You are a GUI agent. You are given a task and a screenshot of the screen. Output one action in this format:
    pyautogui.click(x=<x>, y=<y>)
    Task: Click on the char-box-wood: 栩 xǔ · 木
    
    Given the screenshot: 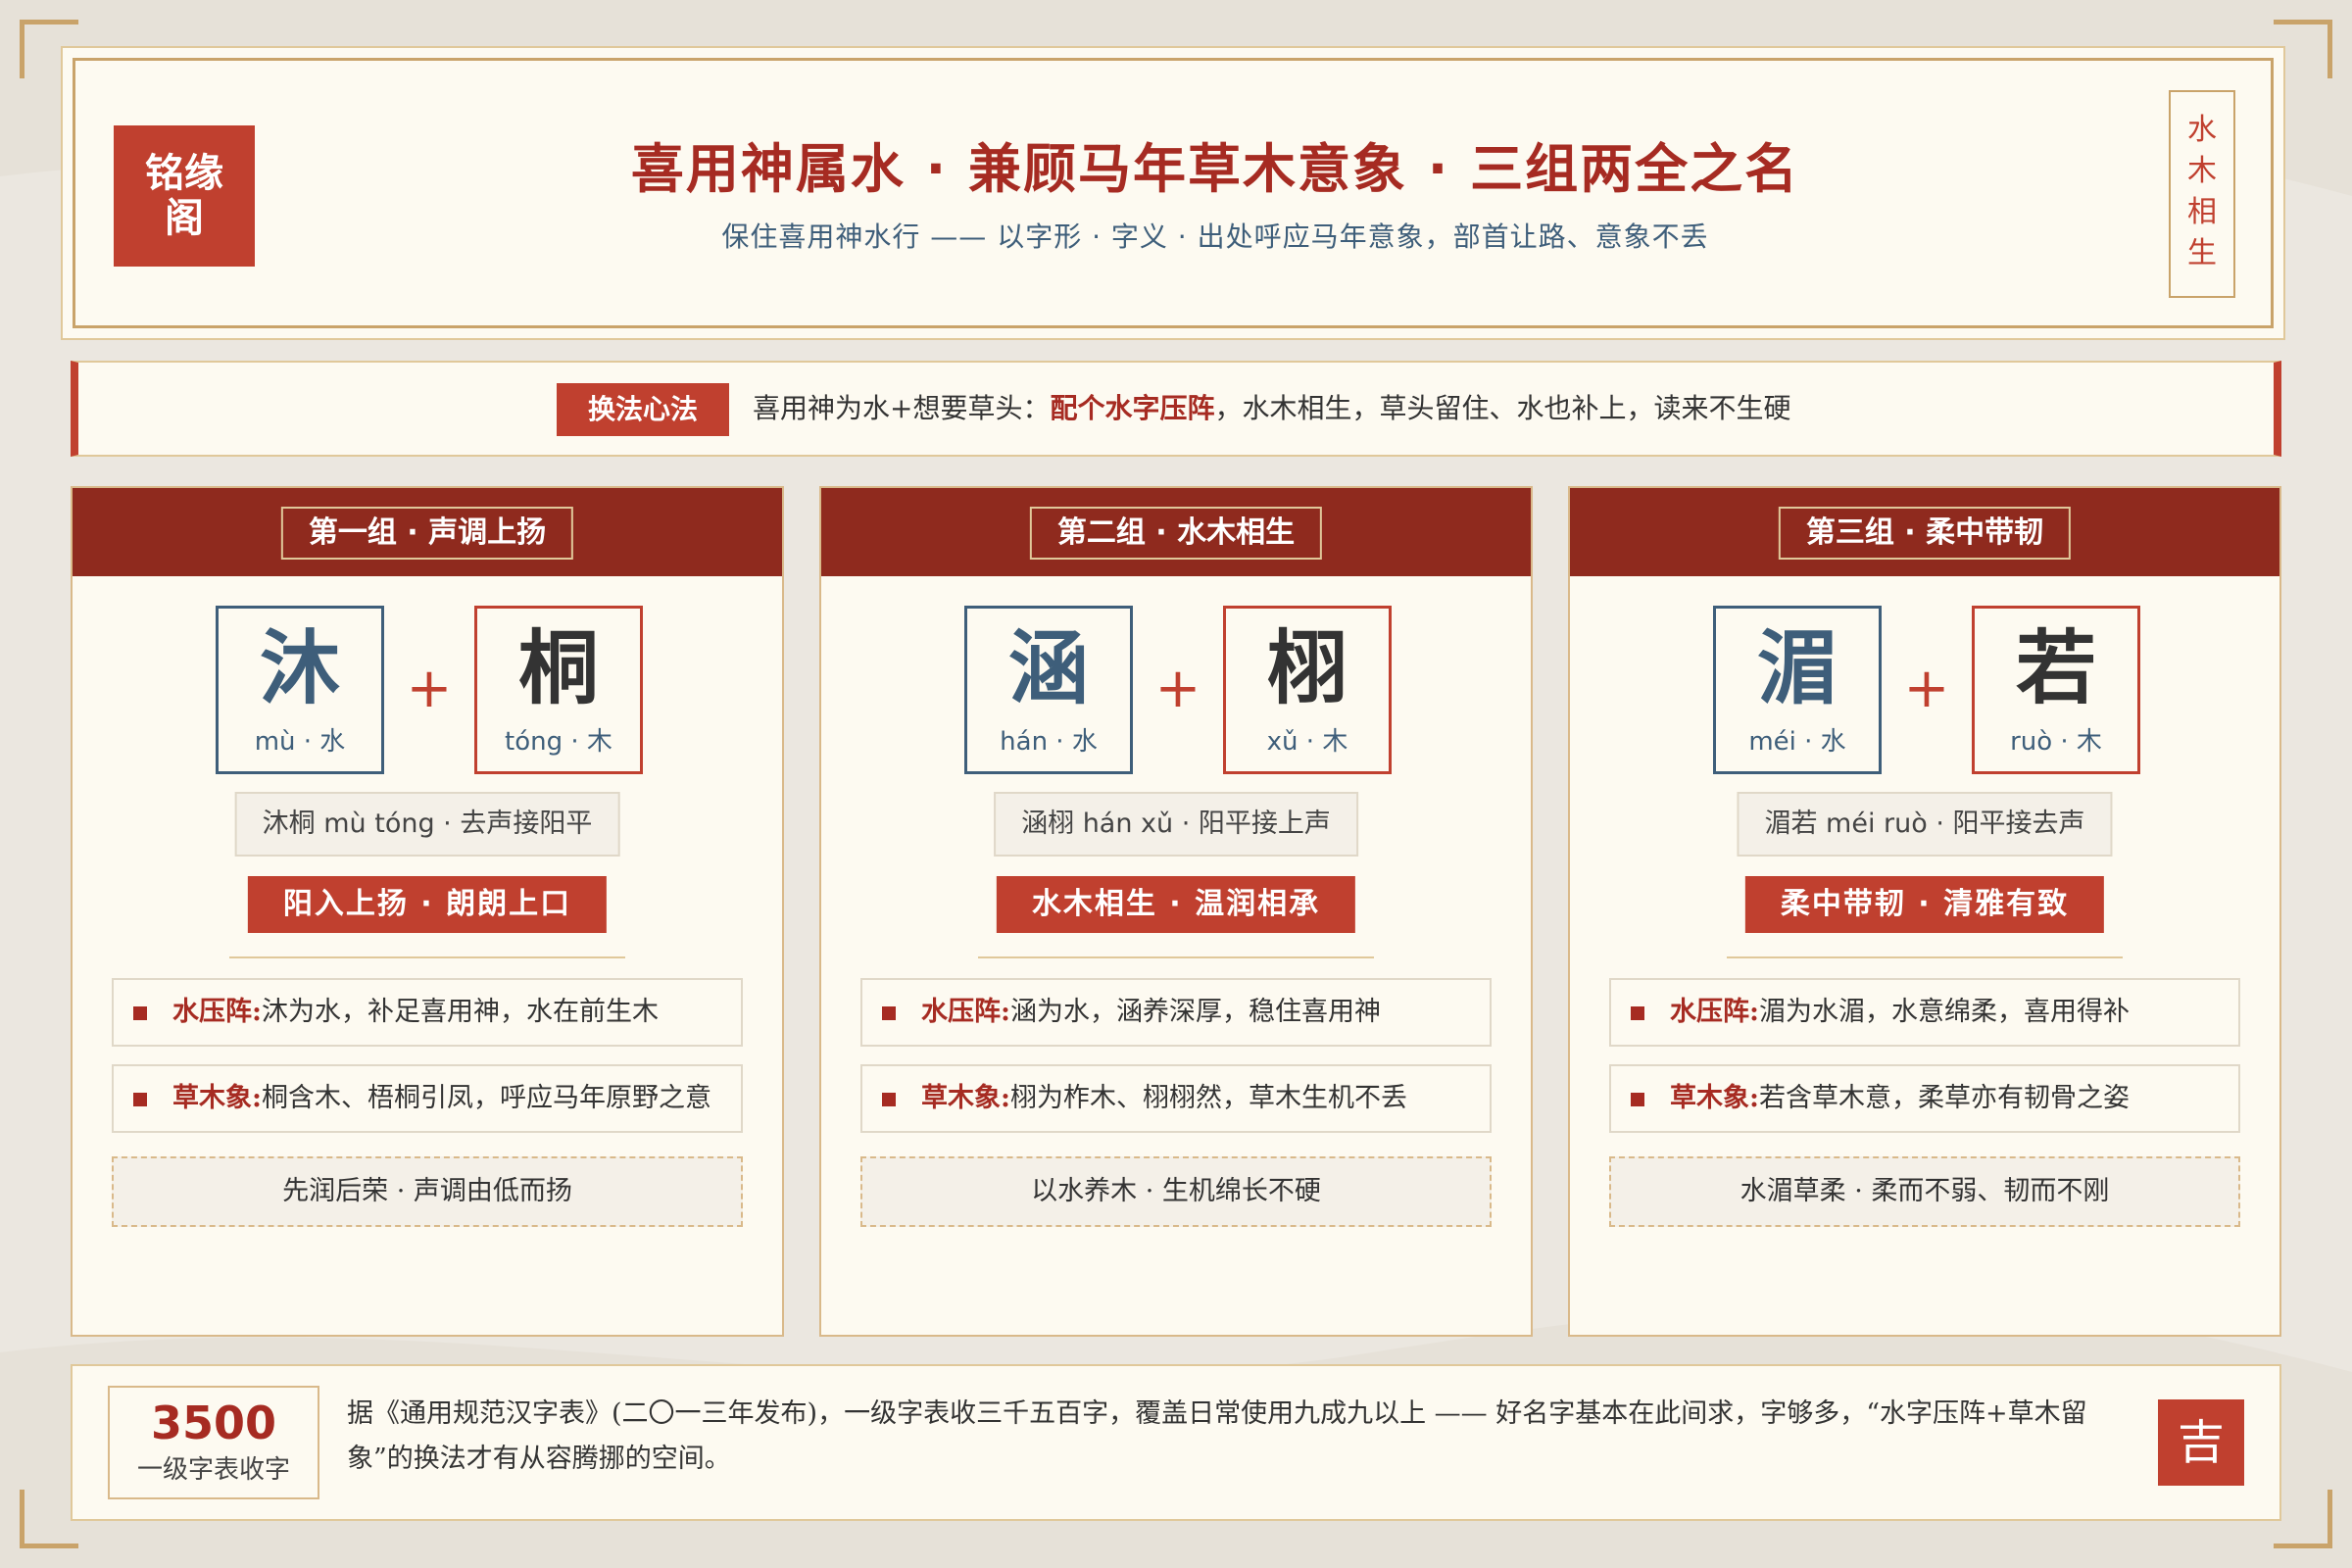 What is the action you would take?
    pyautogui.click(x=1307, y=690)
    